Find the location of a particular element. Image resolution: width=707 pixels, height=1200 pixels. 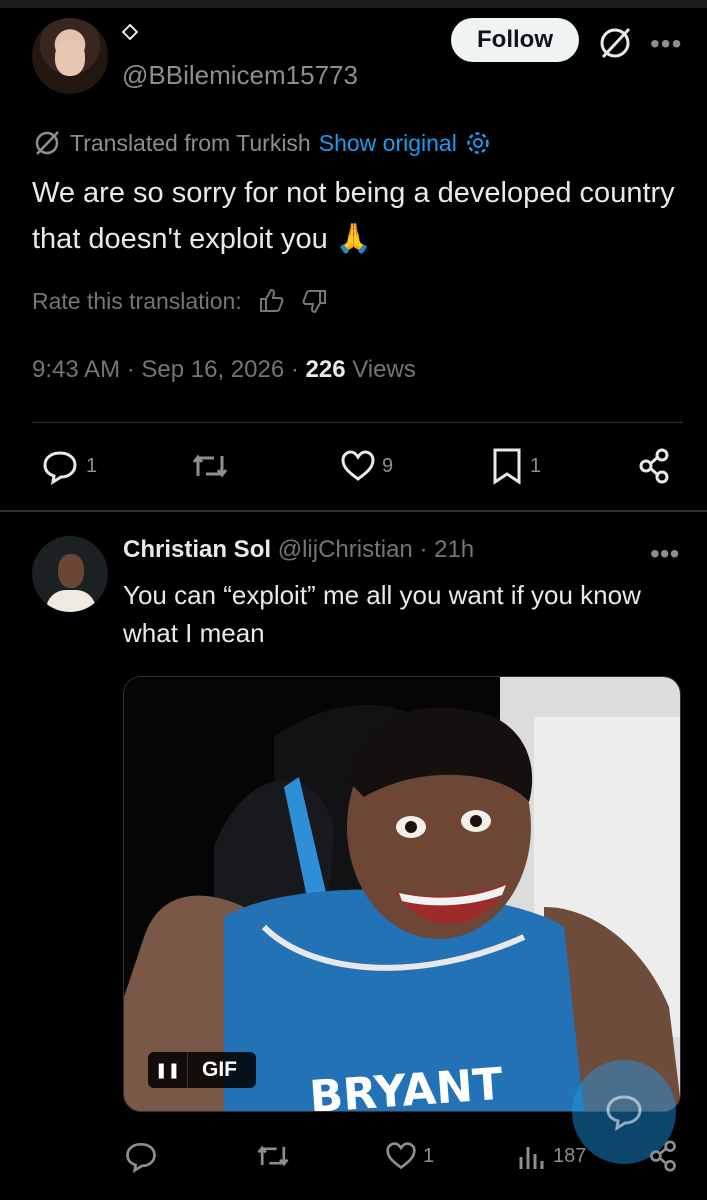

views-label: Views is located at coordinates (384, 369).